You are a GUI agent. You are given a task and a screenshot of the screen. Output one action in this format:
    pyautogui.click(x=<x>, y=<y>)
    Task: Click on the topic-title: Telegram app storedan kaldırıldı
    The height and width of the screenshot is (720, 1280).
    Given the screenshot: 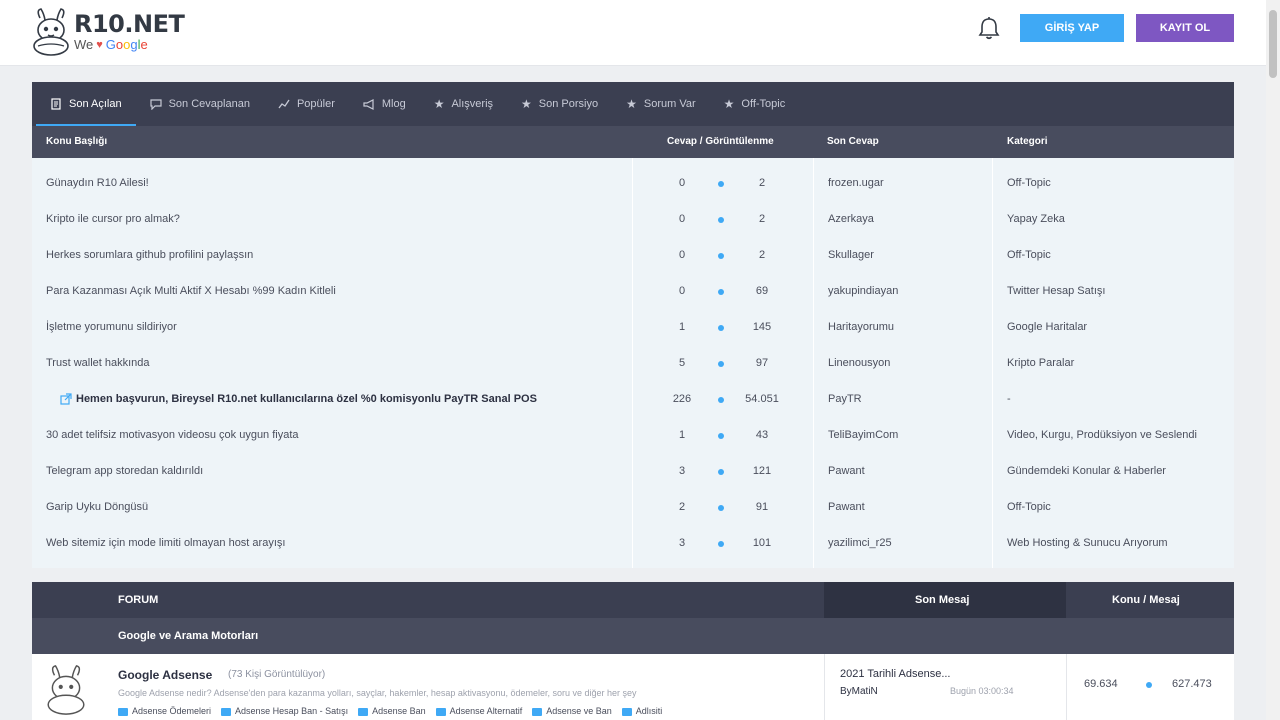 What is the action you would take?
    pyautogui.click(x=124, y=471)
    